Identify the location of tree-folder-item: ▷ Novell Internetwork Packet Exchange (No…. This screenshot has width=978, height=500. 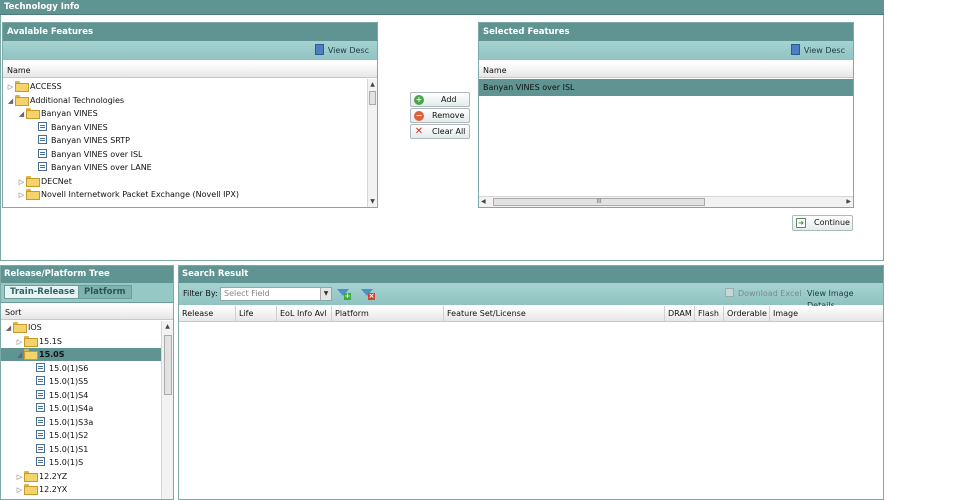
(185, 194).